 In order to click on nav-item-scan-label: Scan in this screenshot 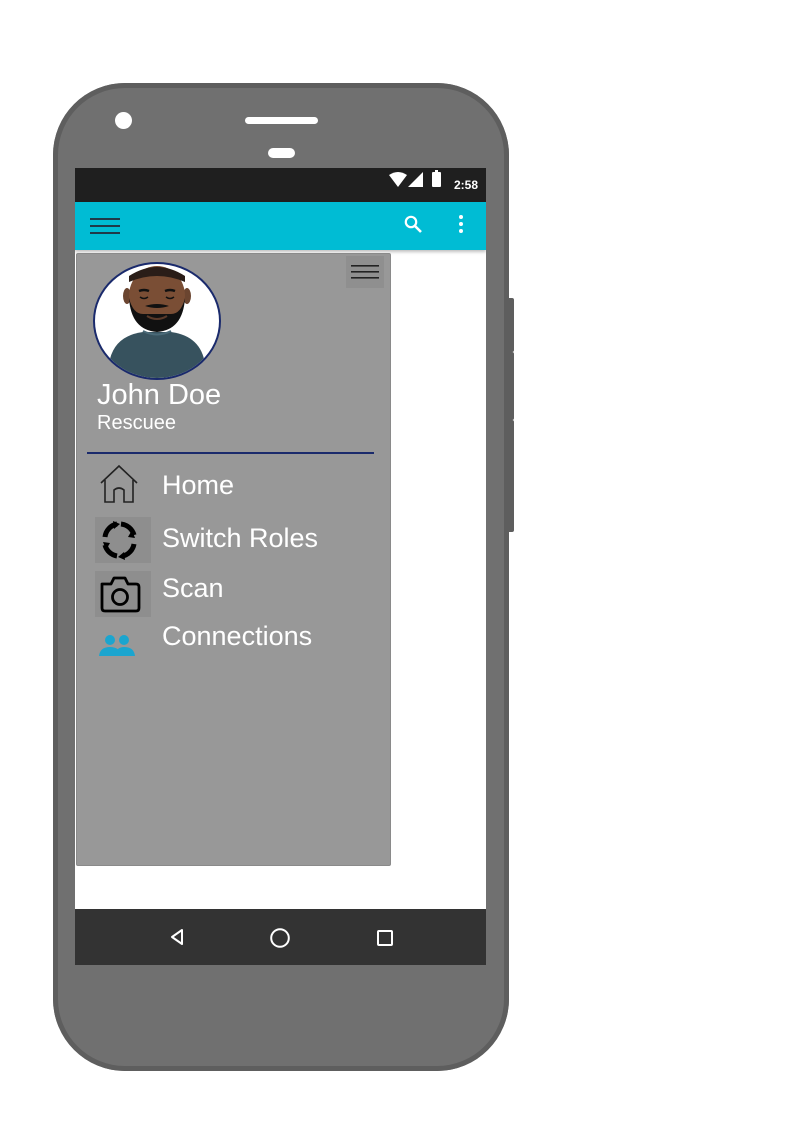, I will do `click(193, 588)`.